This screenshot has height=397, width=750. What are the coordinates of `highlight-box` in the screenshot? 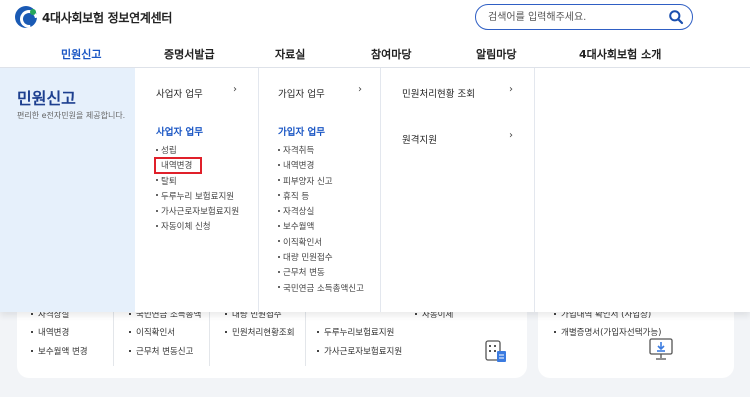 It's located at (178, 165).